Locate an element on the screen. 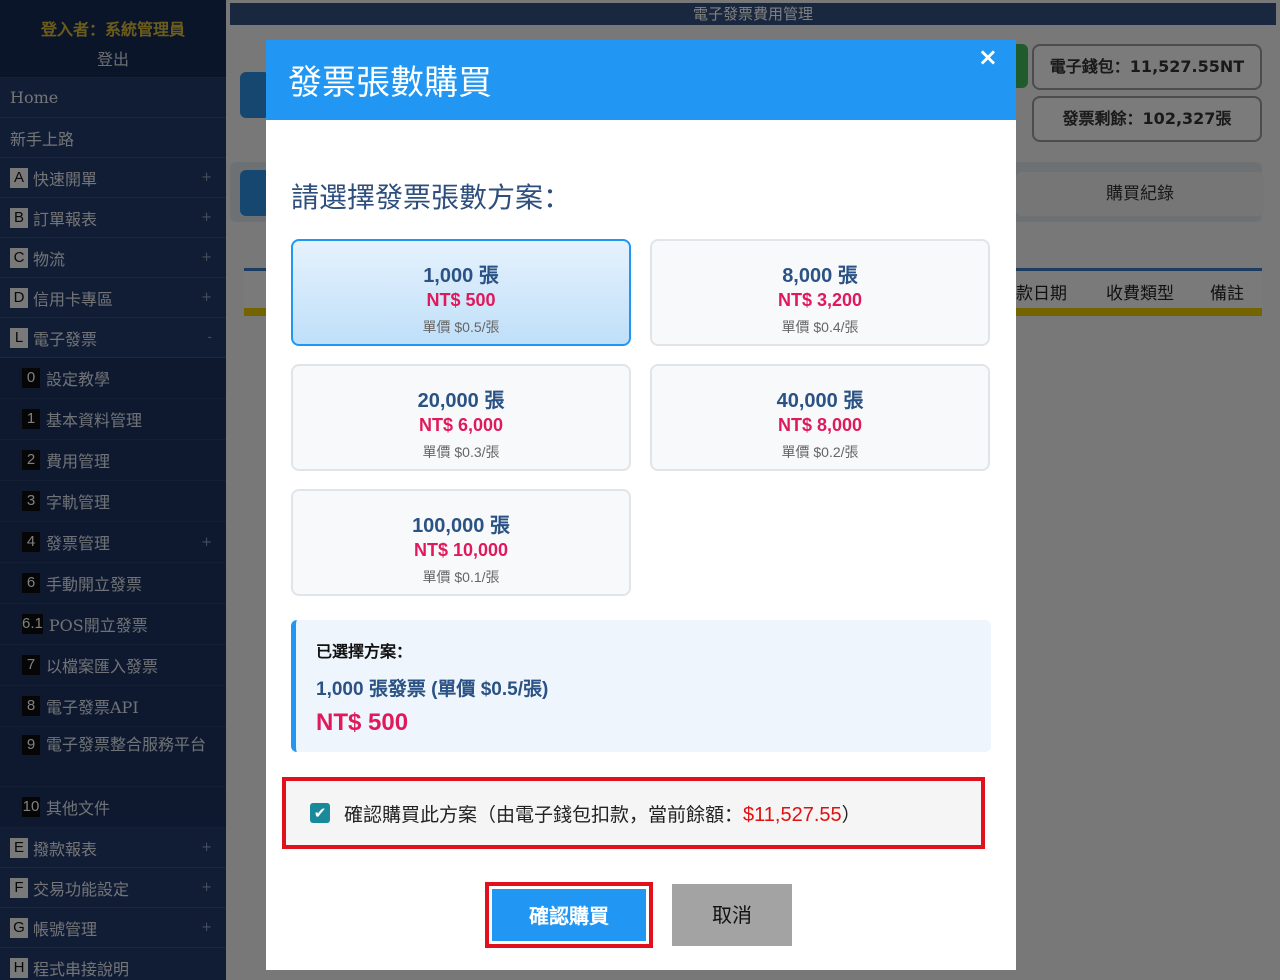 This screenshot has width=1280, height=980. plan-unit-price: 單價 $0.1/張 is located at coordinates (461, 577).